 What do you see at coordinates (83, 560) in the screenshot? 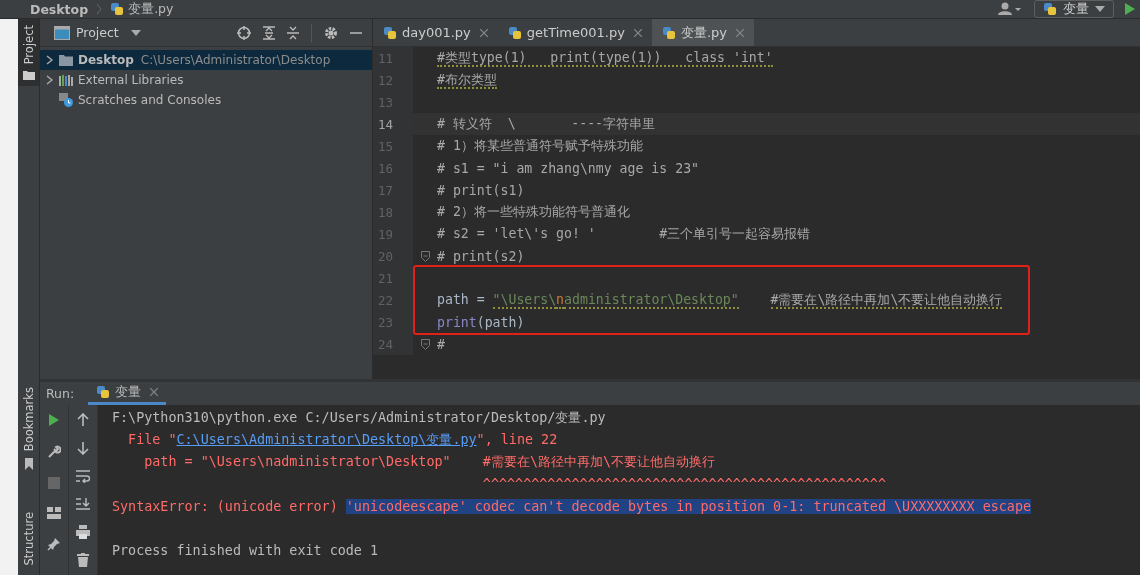
I see `trash-icon` at bounding box center [83, 560].